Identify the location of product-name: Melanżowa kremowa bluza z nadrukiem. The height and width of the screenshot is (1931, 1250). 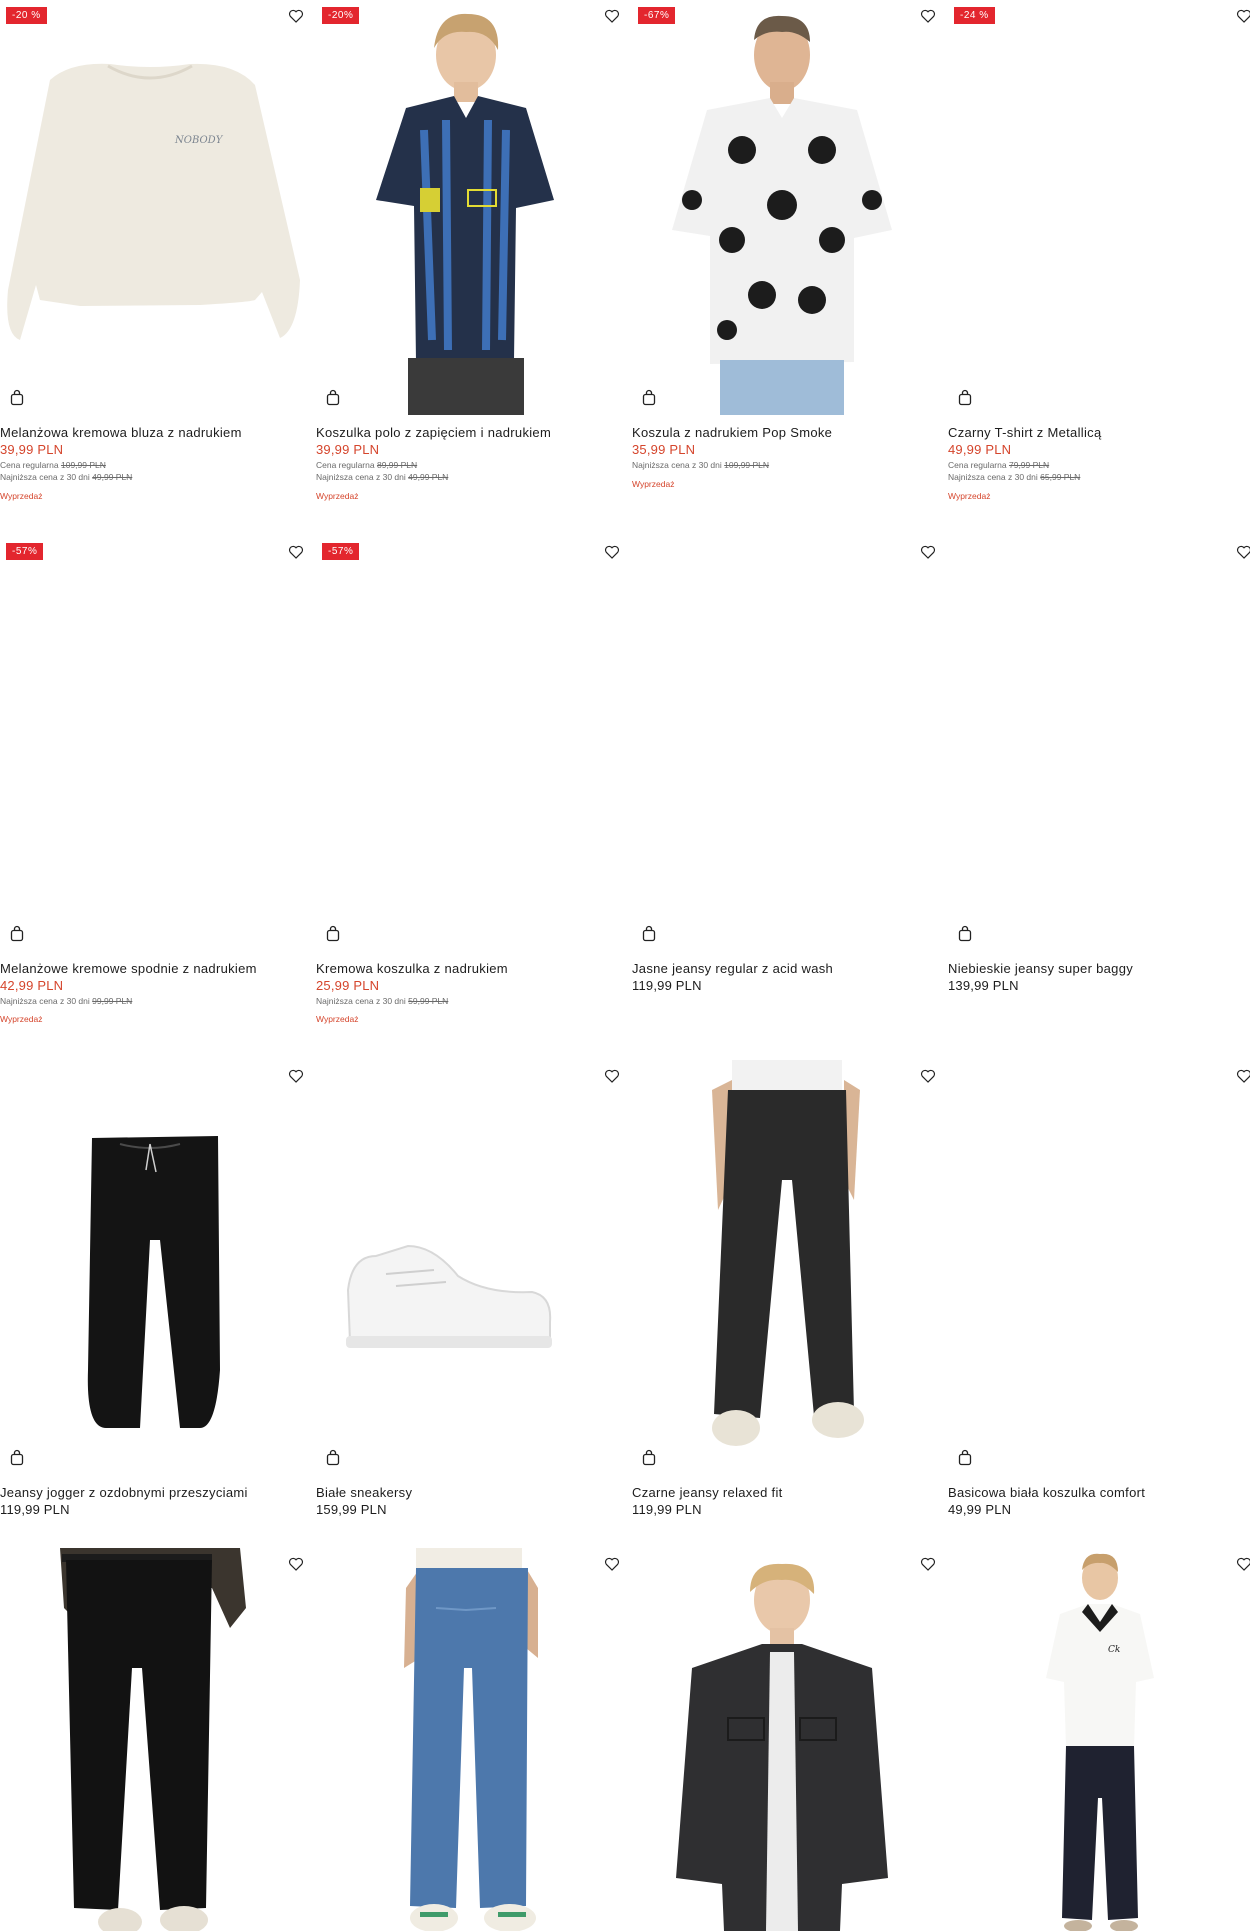
(155, 433).